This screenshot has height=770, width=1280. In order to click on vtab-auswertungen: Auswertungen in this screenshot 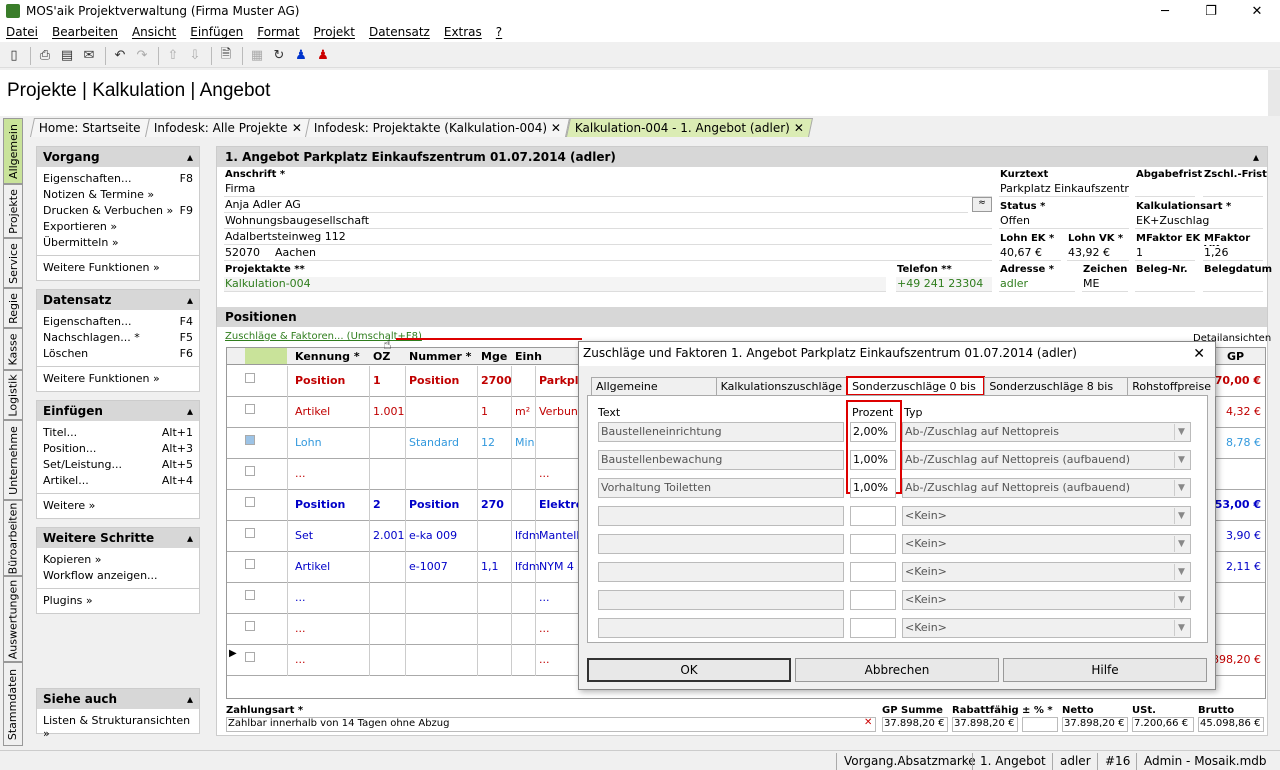, I will do `click(13, 619)`.